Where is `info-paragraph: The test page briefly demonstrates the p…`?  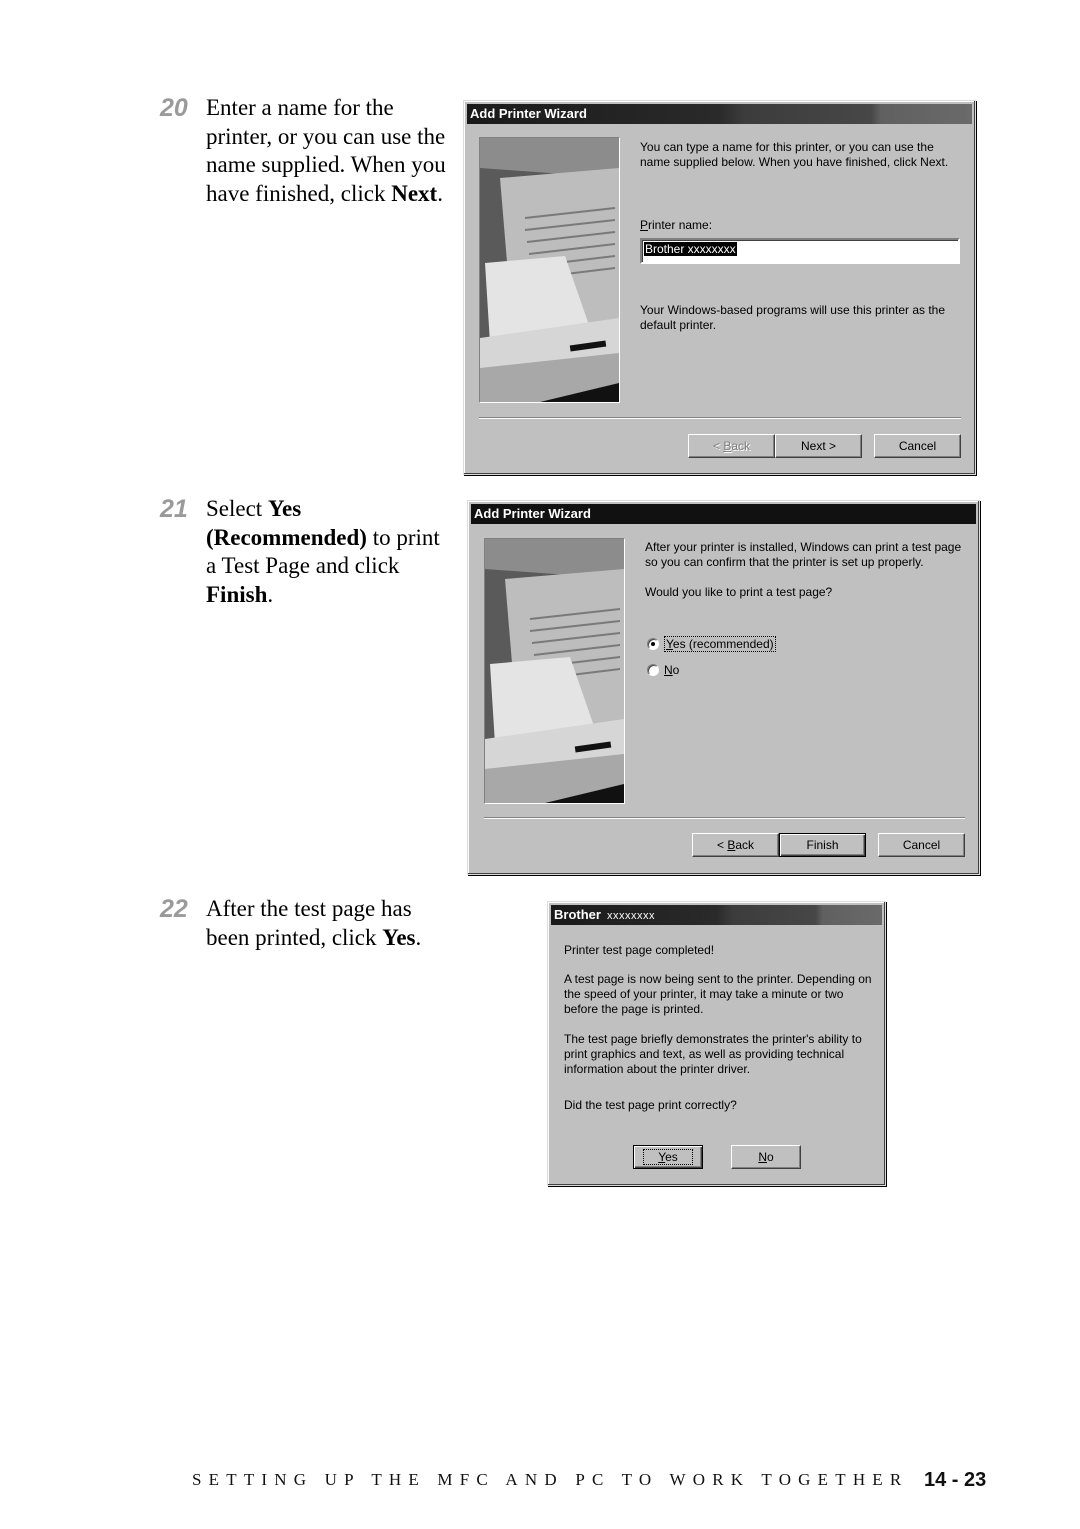
info-paragraph: The test page briefly demonstrates the p… is located at coordinates (713, 1054).